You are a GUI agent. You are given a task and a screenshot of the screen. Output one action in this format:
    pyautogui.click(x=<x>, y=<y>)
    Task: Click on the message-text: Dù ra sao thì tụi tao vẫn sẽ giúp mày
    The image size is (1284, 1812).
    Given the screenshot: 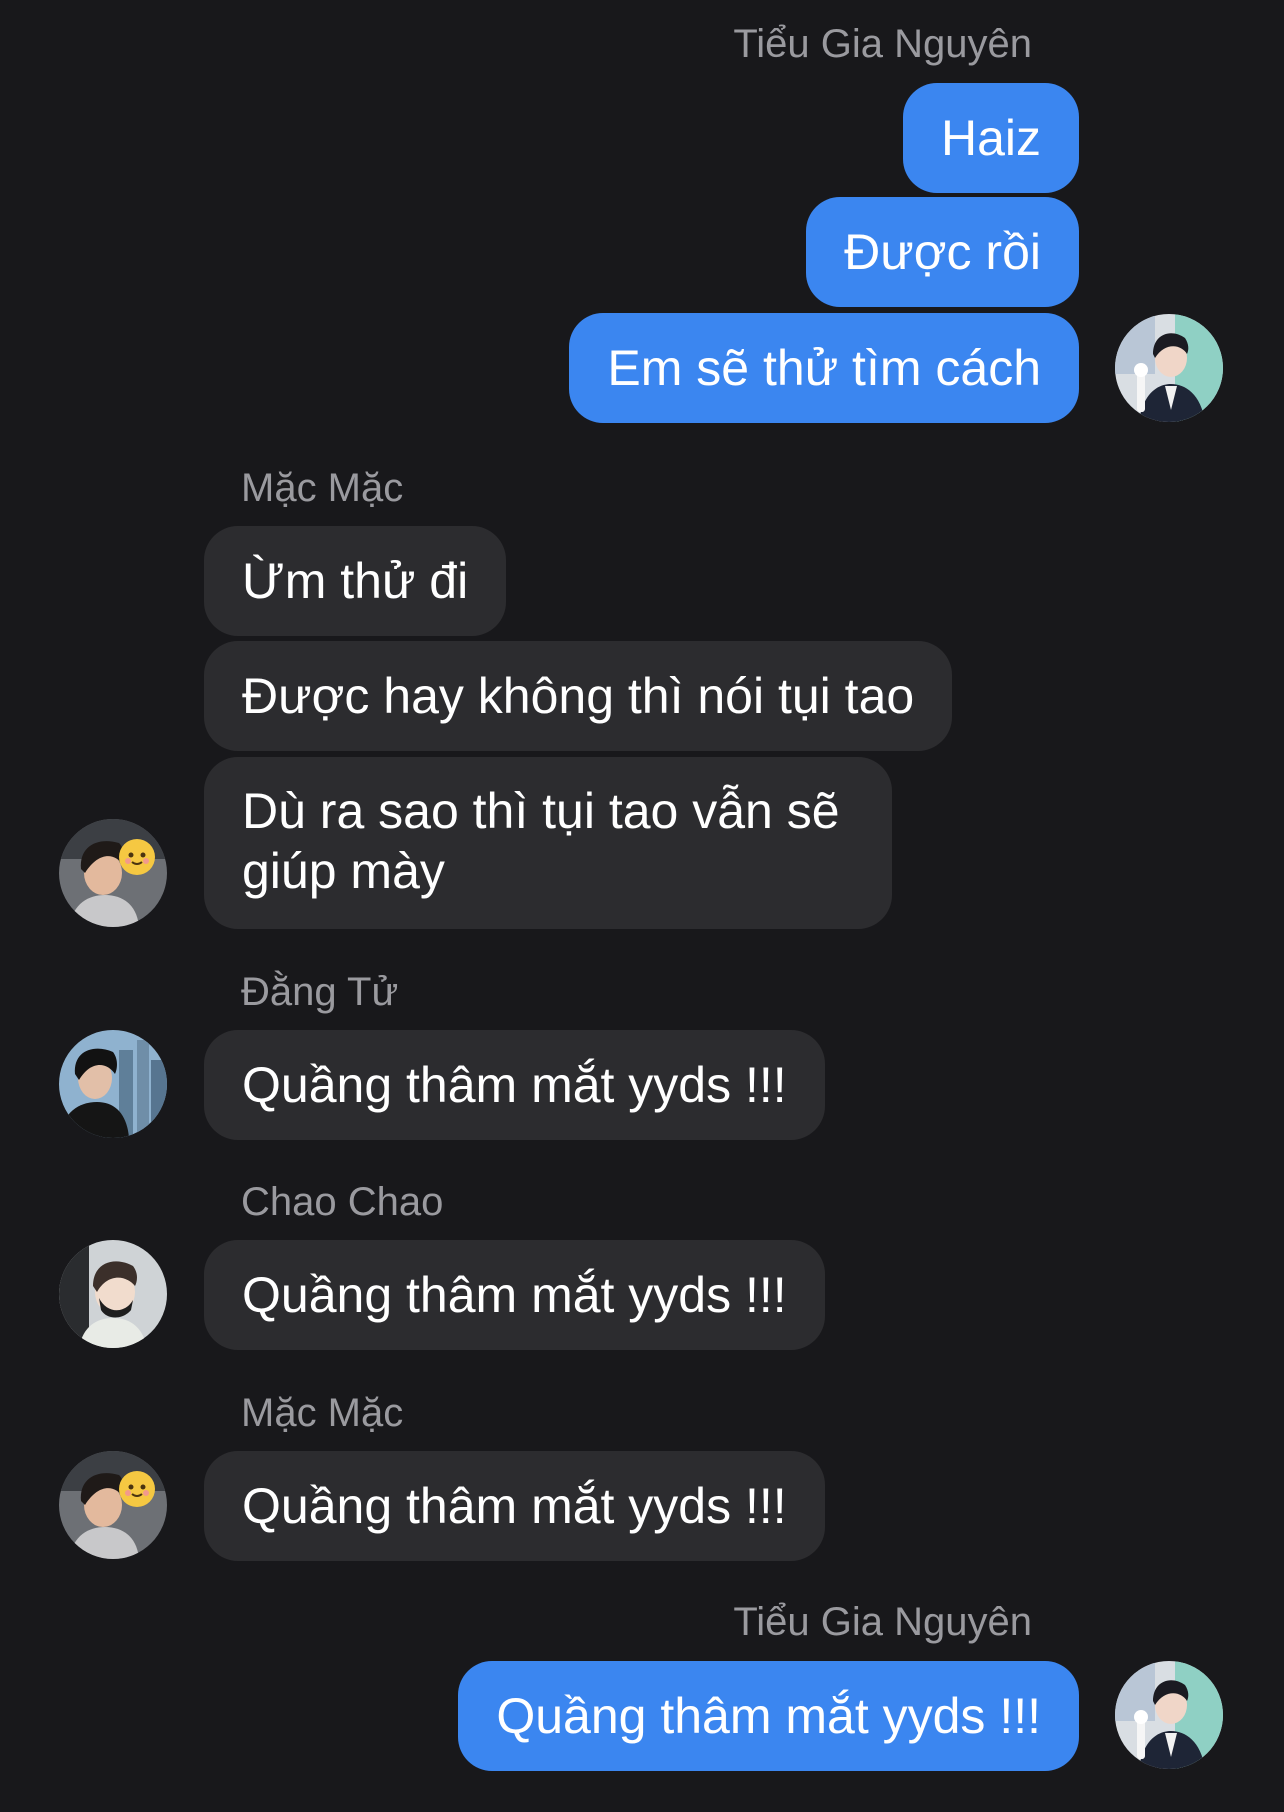 What is the action you would take?
    pyautogui.click(x=541, y=841)
    